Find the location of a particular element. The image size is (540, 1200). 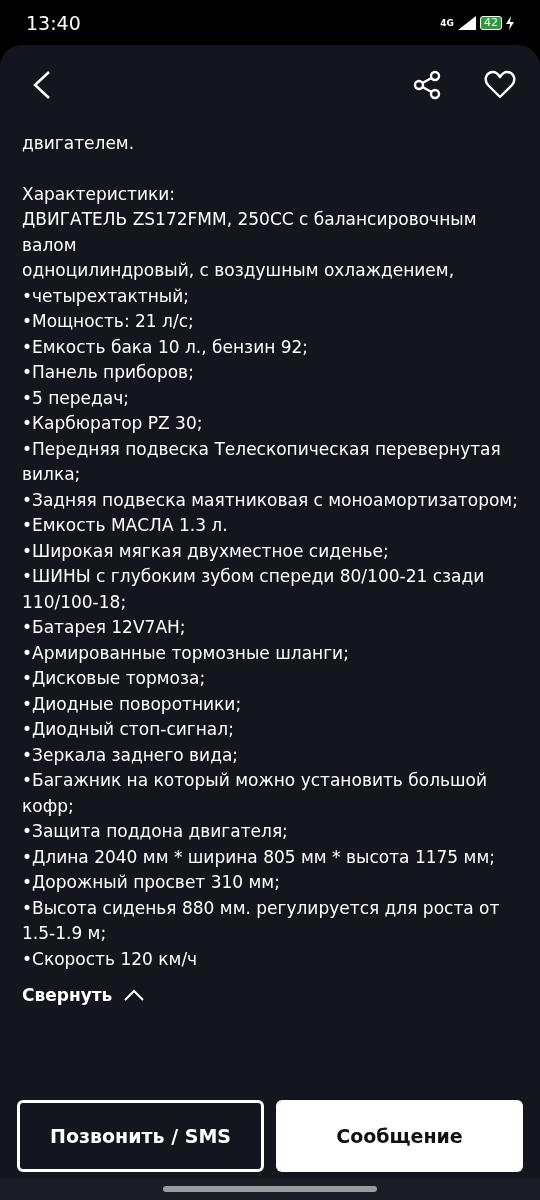

share-icon is located at coordinates (427, 85).